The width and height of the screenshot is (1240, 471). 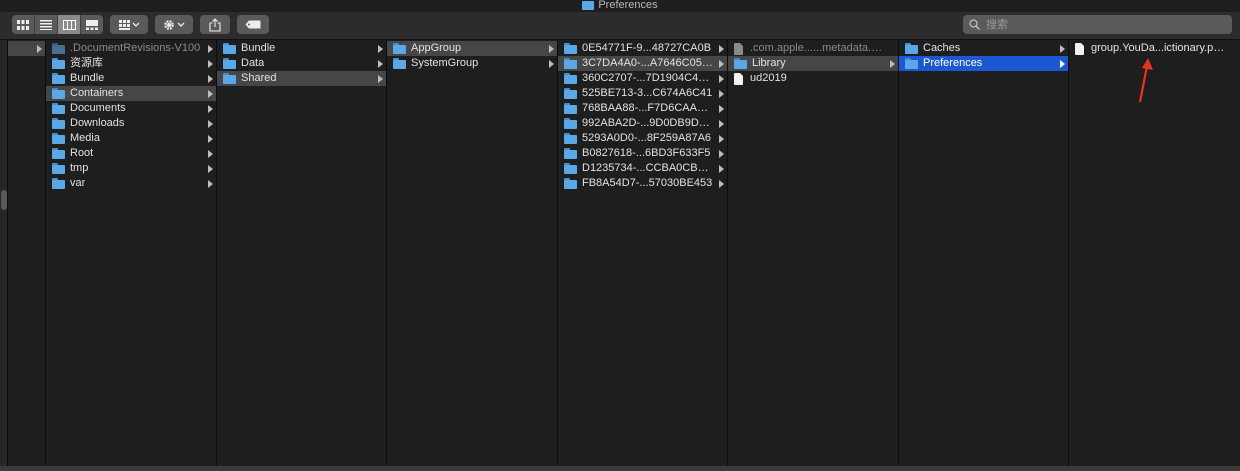 I want to click on search-field, so click(x=1097, y=24).